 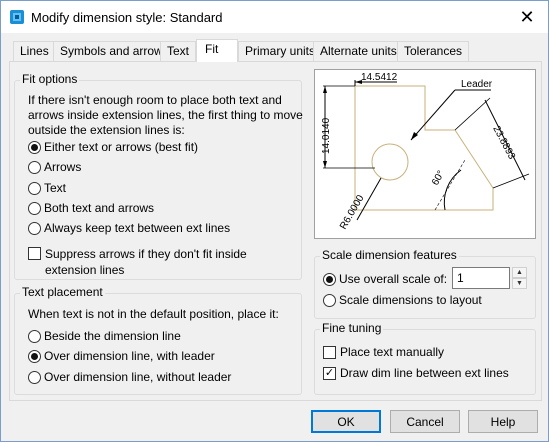 What do you see at coordinates (91, 208) in the screenshot?
I see `radio-both-text-and-arrows: Both text and arrows` at bounding box center [91, 208].